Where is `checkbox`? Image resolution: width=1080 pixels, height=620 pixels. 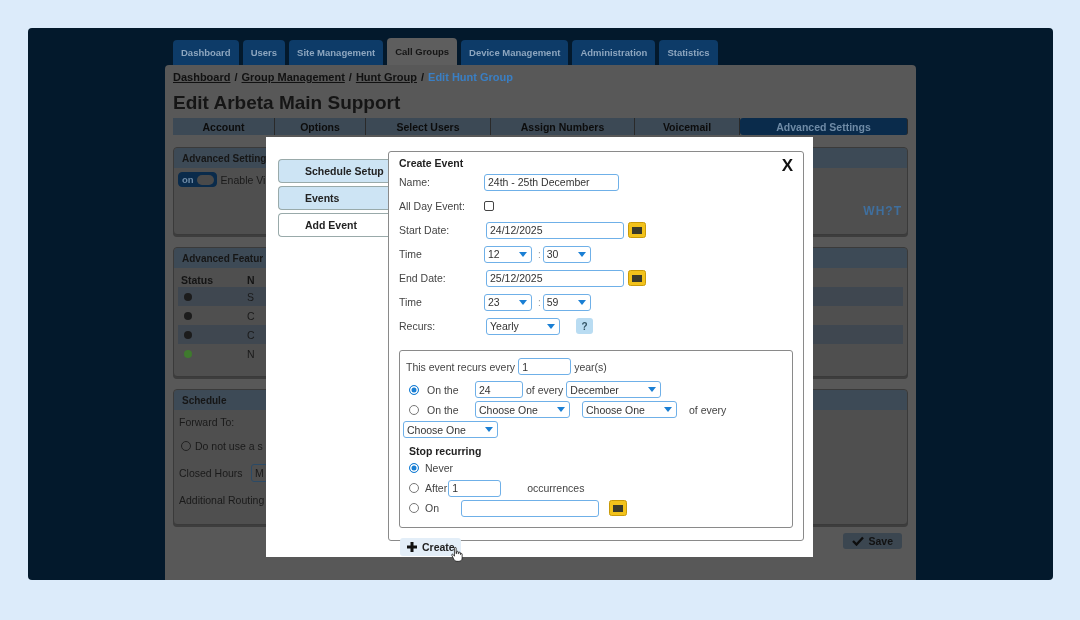 checkbox is located at coordinates (489, 206).